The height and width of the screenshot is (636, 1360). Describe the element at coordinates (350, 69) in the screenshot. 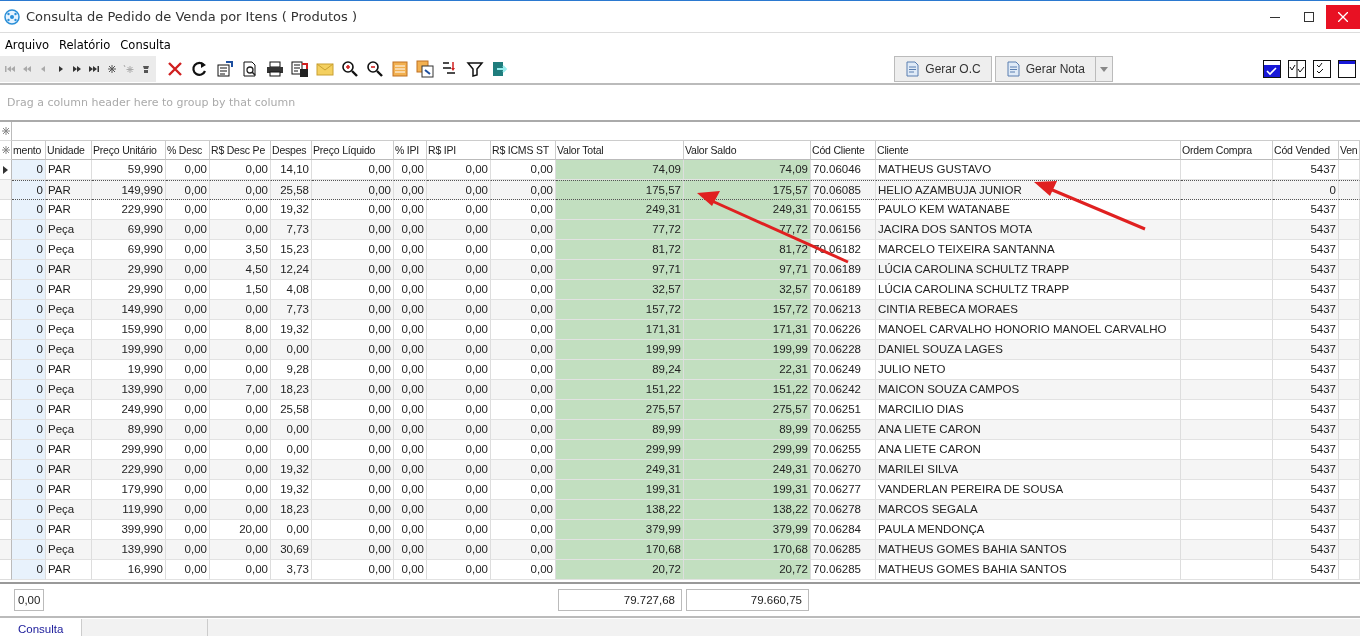

I see `zoom-in-icon` at that location.